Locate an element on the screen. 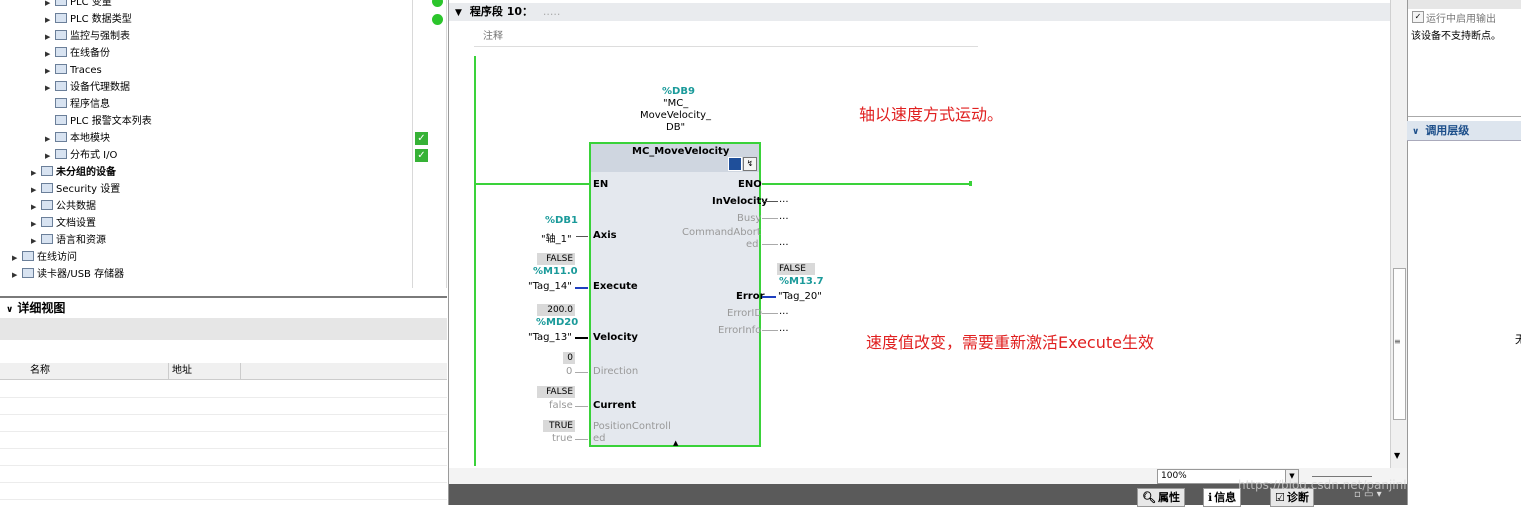  error-address: %M13.7 is located at coordinates (801, 281).